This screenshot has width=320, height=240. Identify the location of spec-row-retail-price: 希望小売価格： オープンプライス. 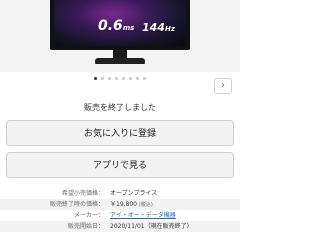
(120, 193).